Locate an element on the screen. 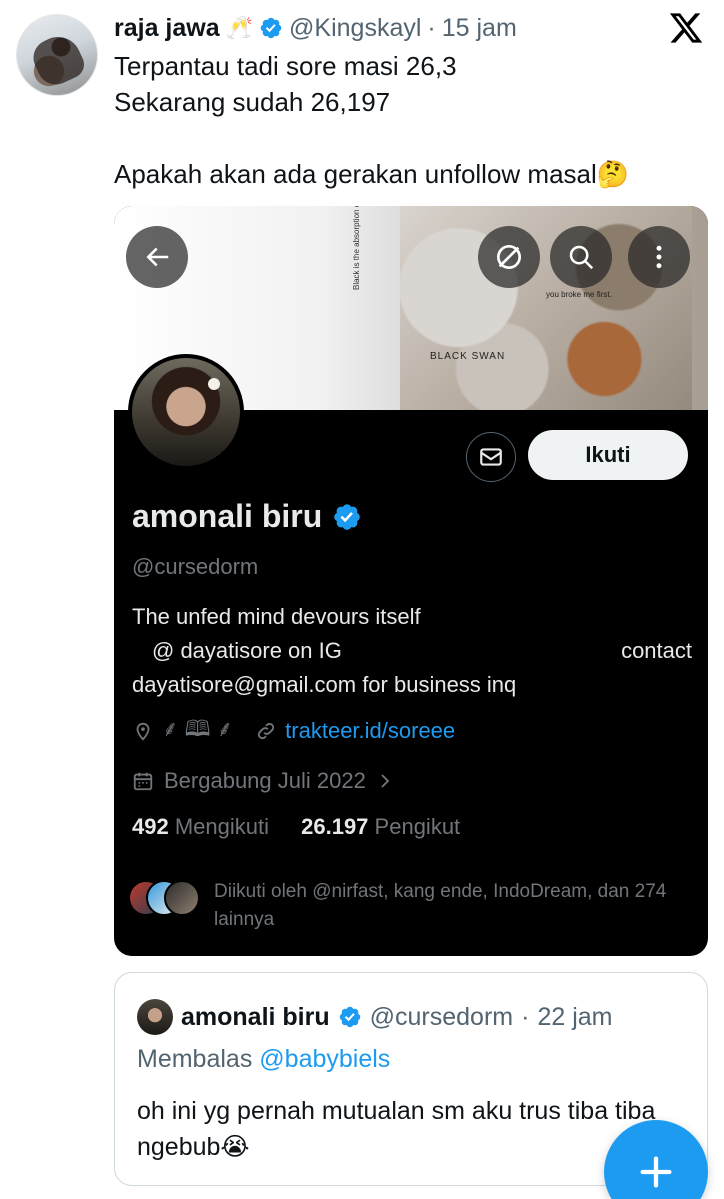  profile-joined: Bergabung Juli 2022 is located at coordinates (265, 780).